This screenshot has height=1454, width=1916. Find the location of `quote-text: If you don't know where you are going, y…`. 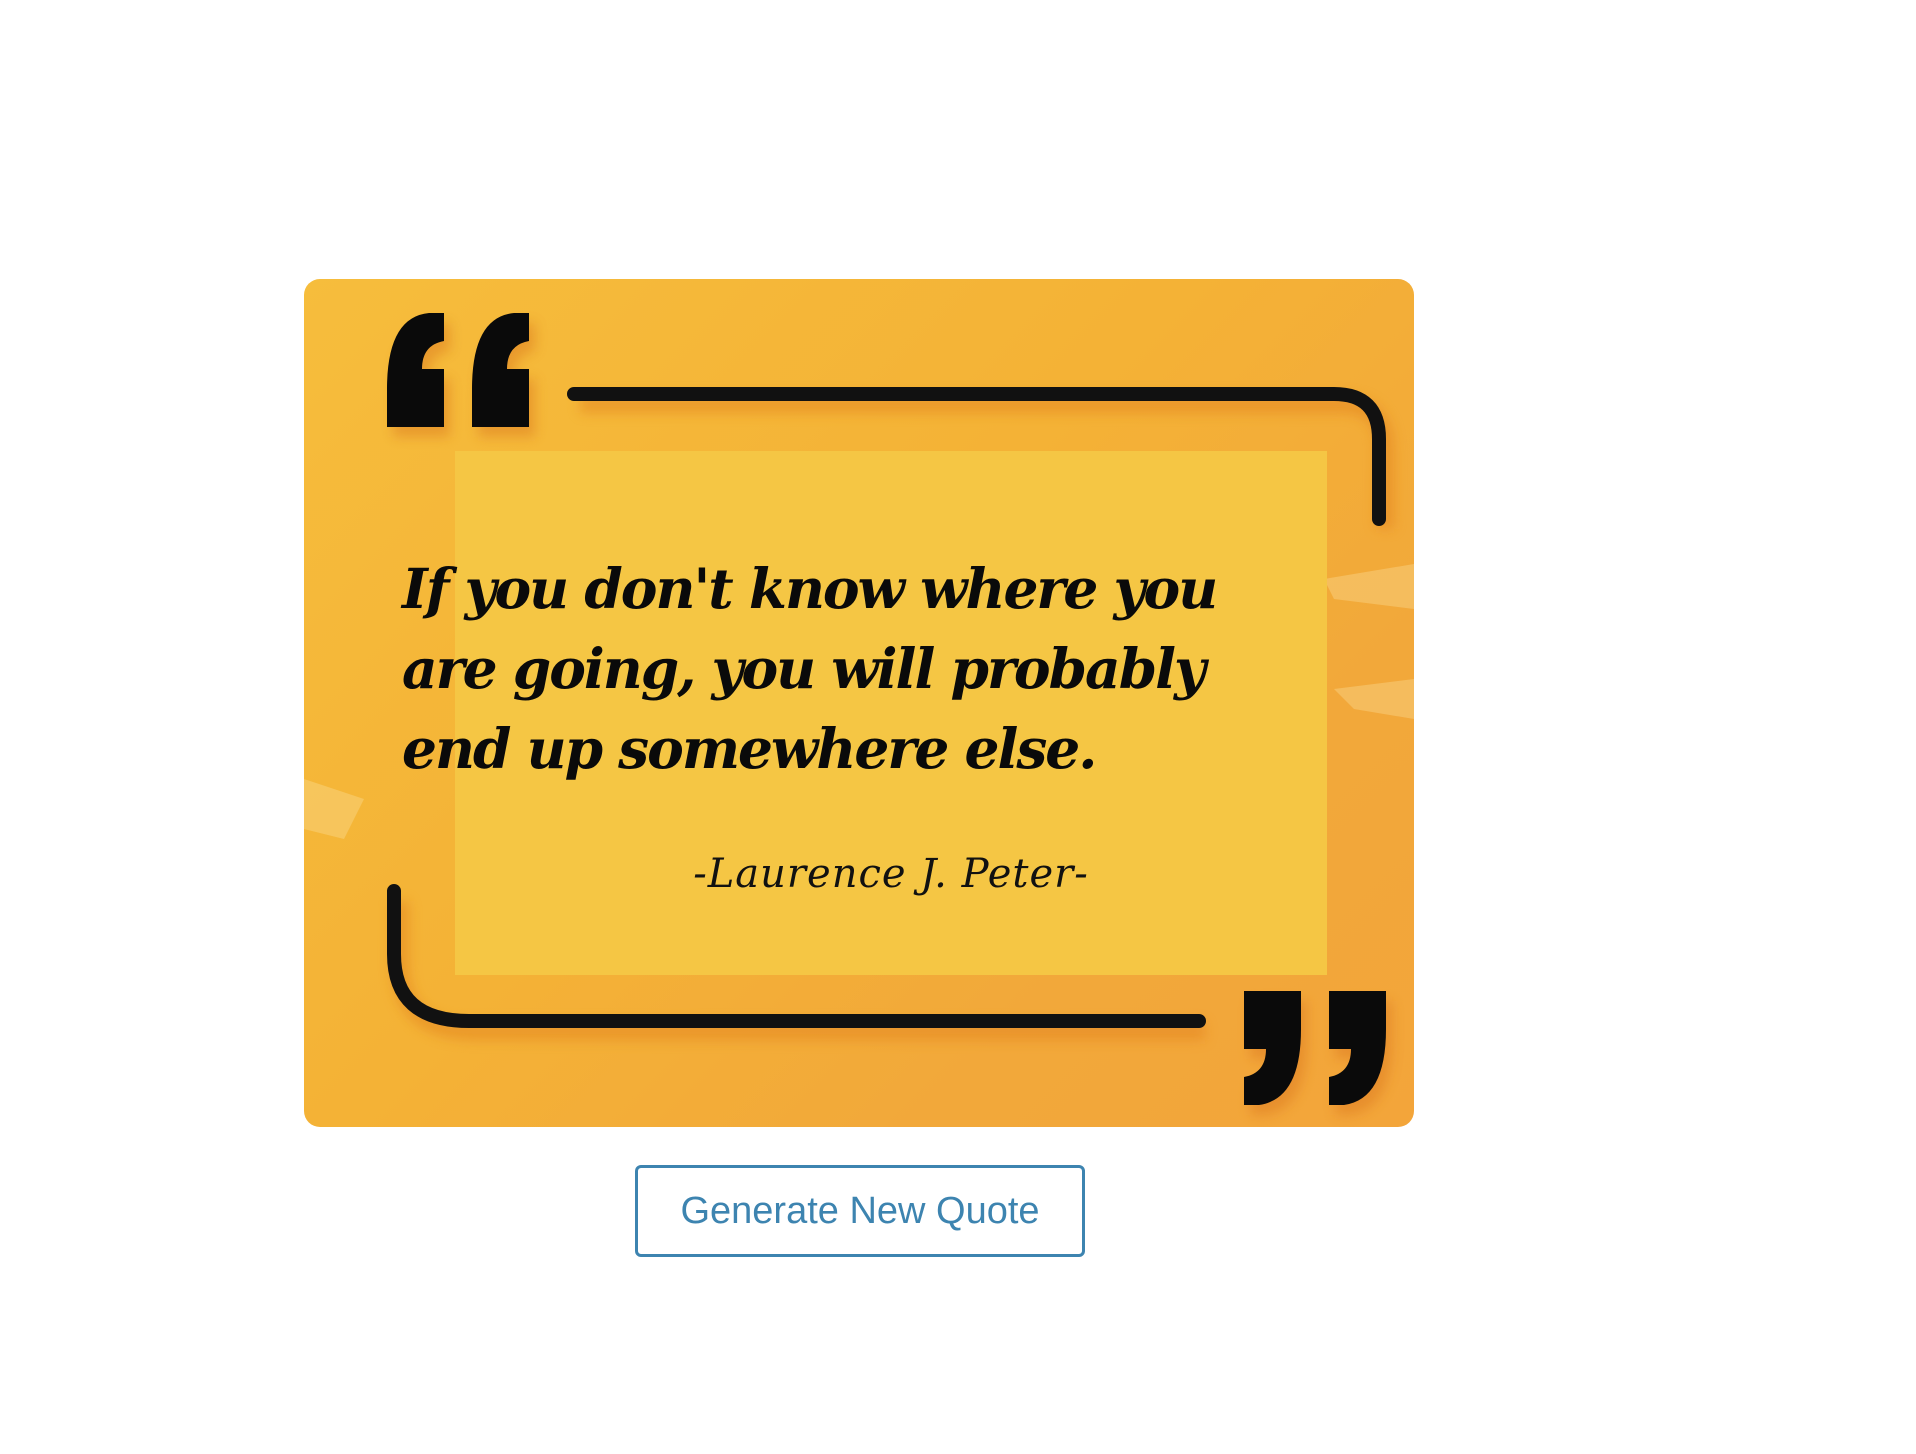

quote-text: If you don't know where you are going, y… is located at coordinates (810, 668).